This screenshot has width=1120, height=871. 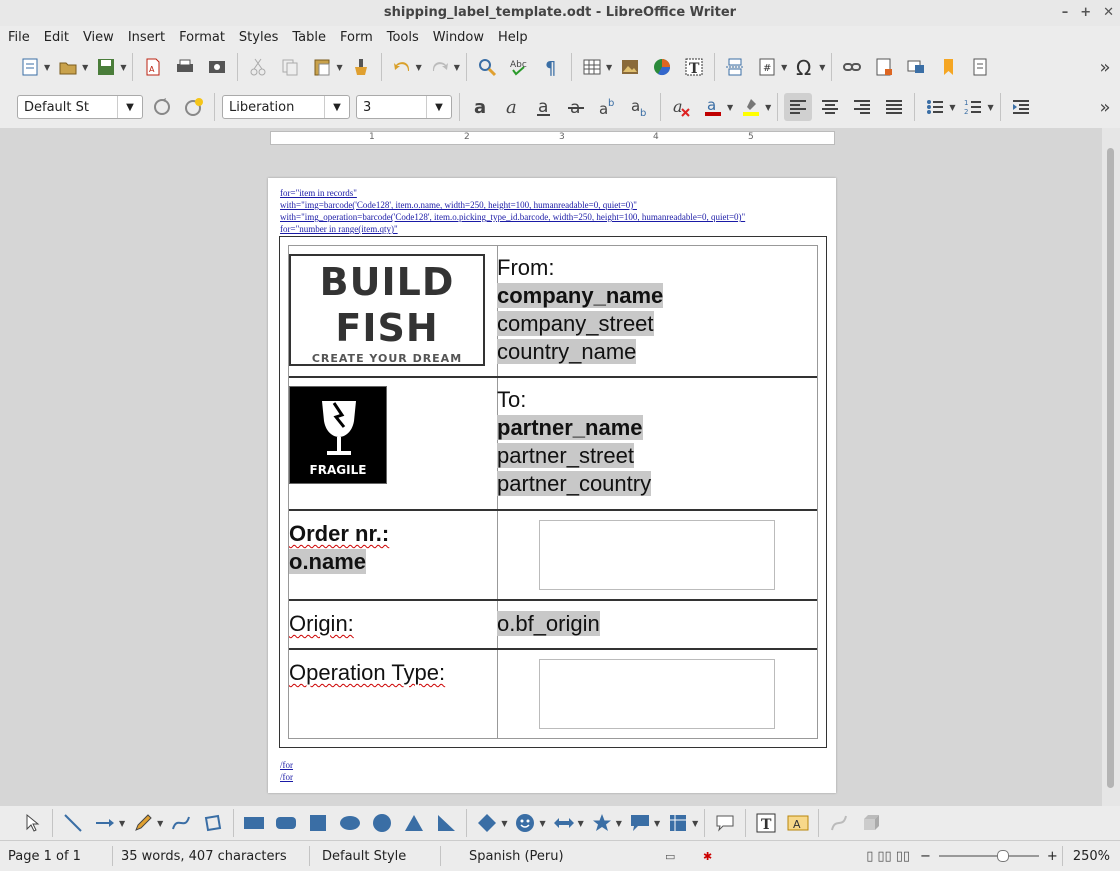 I want to click on save-icon, so click(x=106, y=67).